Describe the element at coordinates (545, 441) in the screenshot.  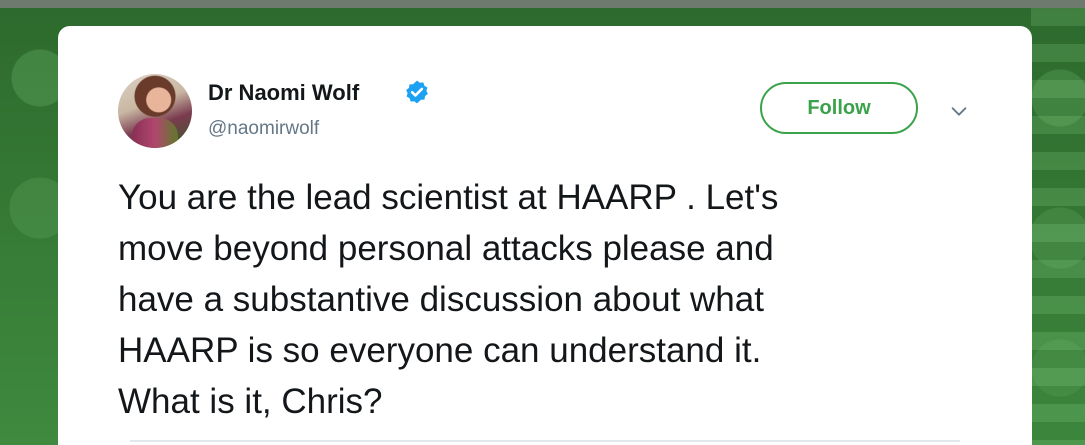
I see `divider` at that location.